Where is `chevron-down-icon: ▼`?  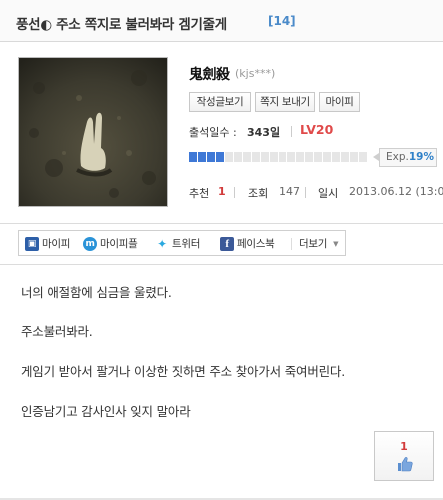 chevron-down-icon: ▼ is located at coordinates (336, 243).